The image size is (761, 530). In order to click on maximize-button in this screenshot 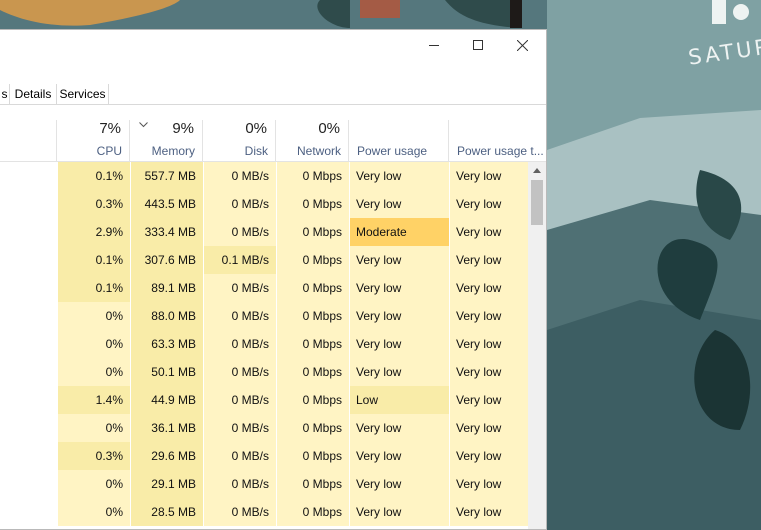, I will do `click(478, 45)`.